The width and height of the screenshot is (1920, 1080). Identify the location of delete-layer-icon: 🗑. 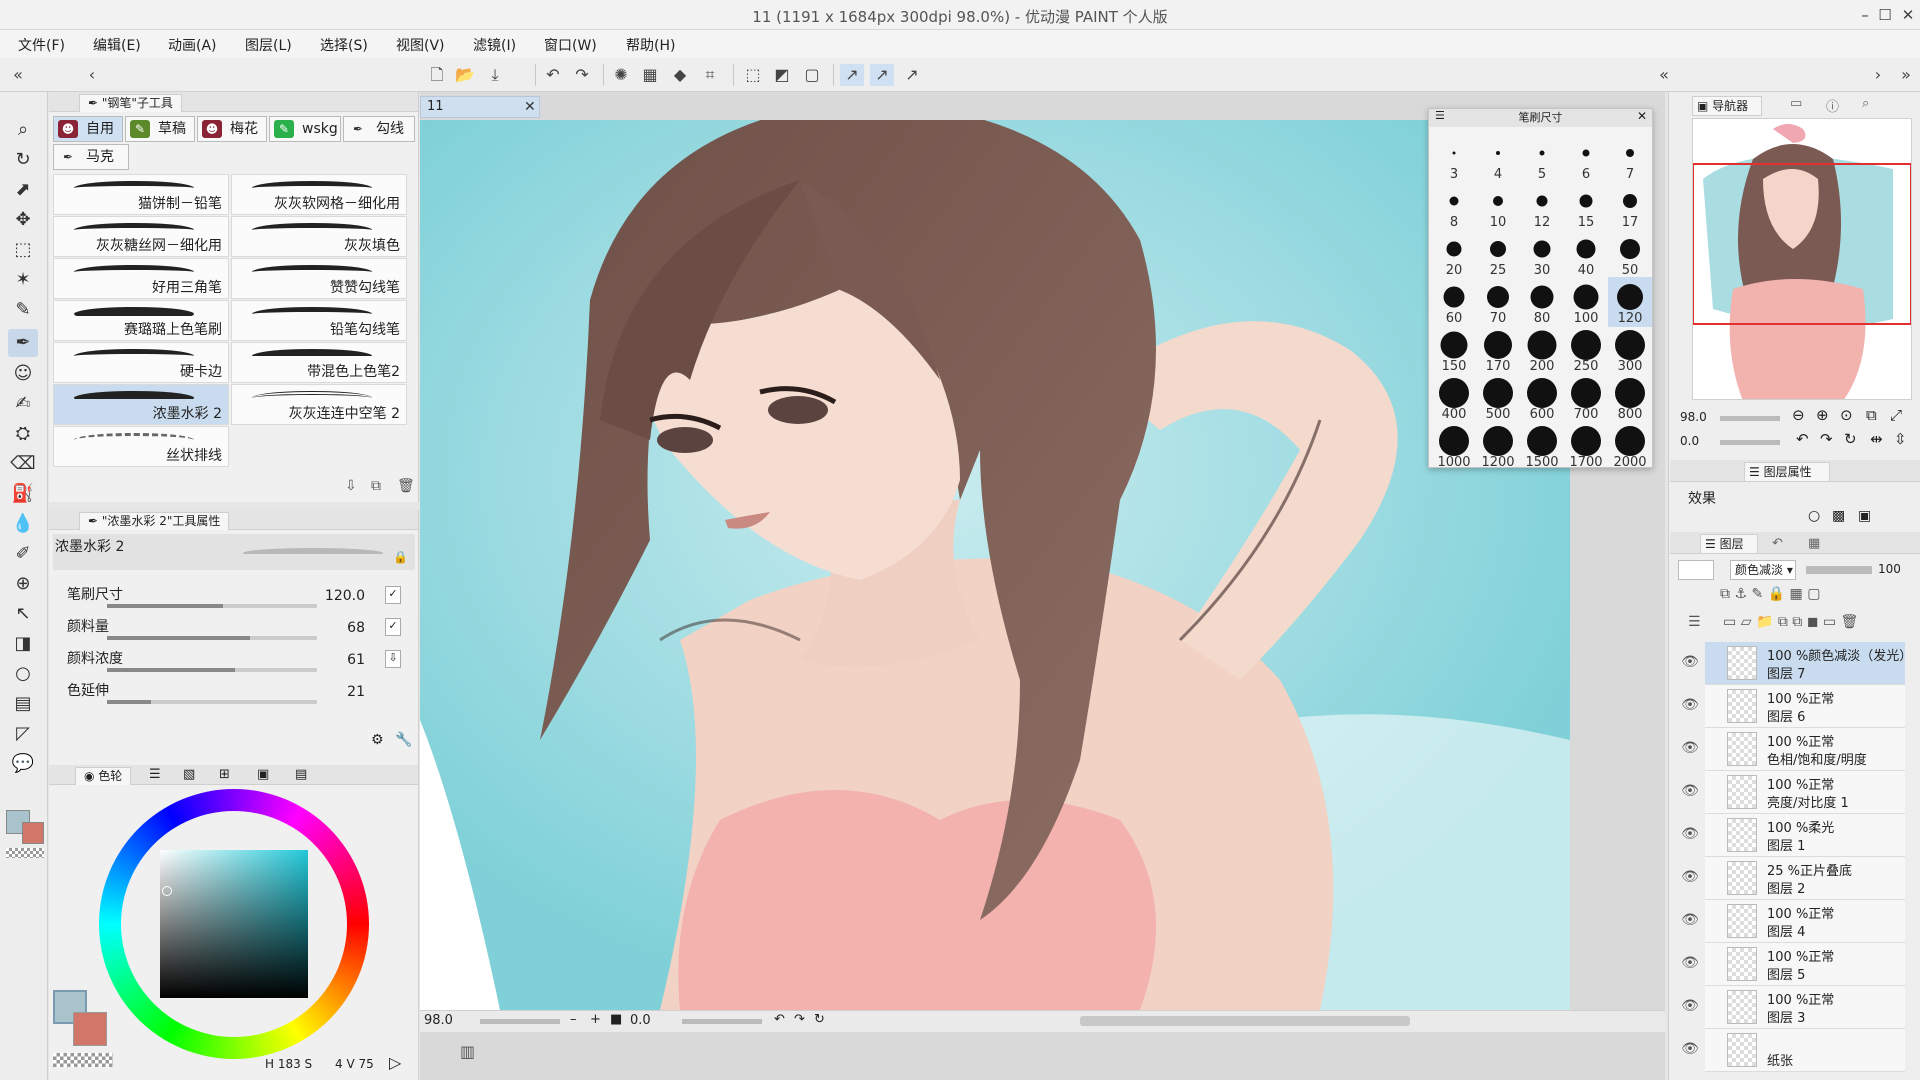
(1850, 622).